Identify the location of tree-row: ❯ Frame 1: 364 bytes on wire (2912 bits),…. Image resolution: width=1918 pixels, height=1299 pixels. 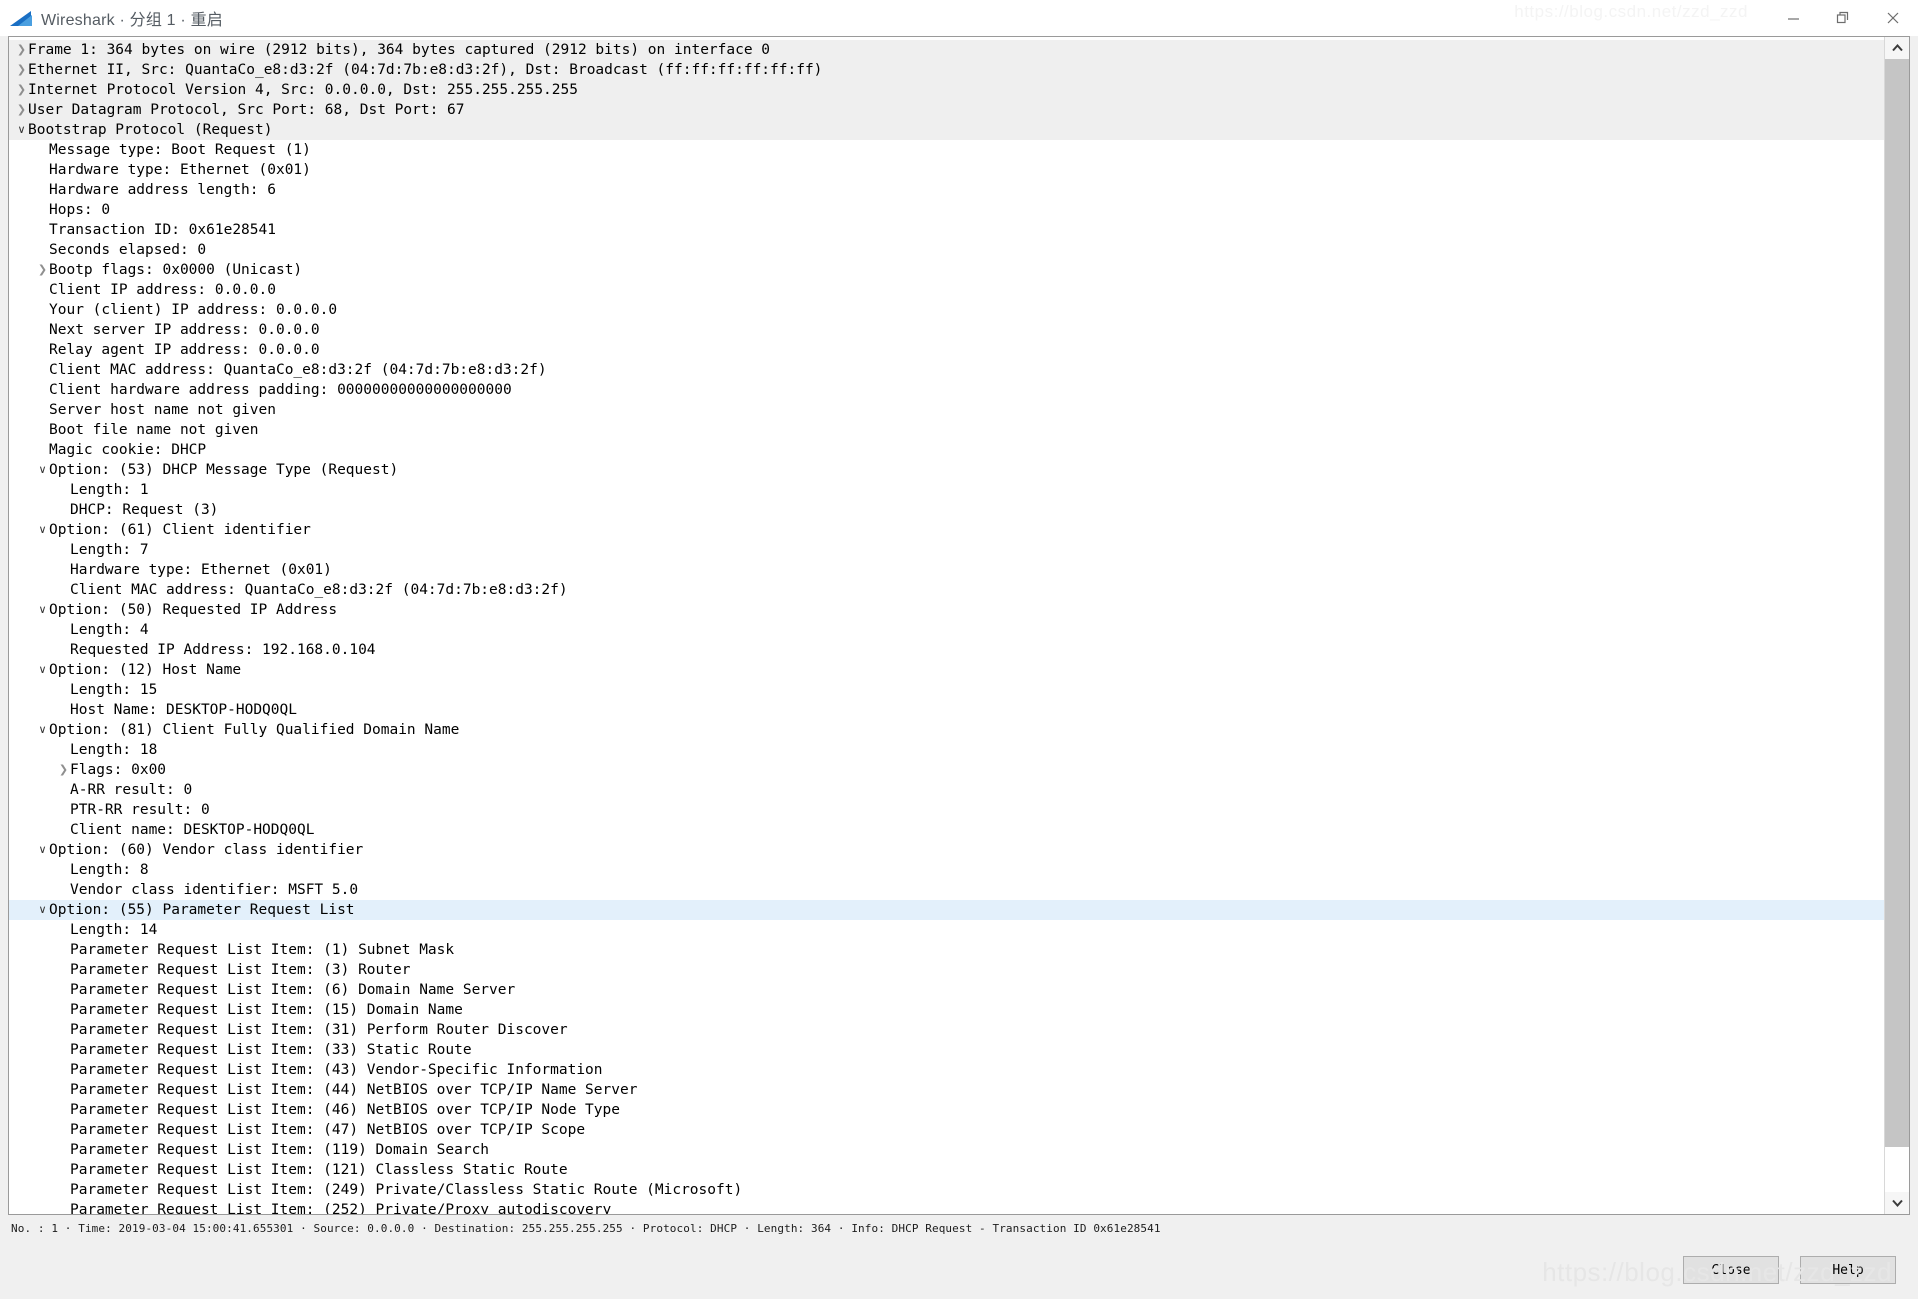
(946, 50).